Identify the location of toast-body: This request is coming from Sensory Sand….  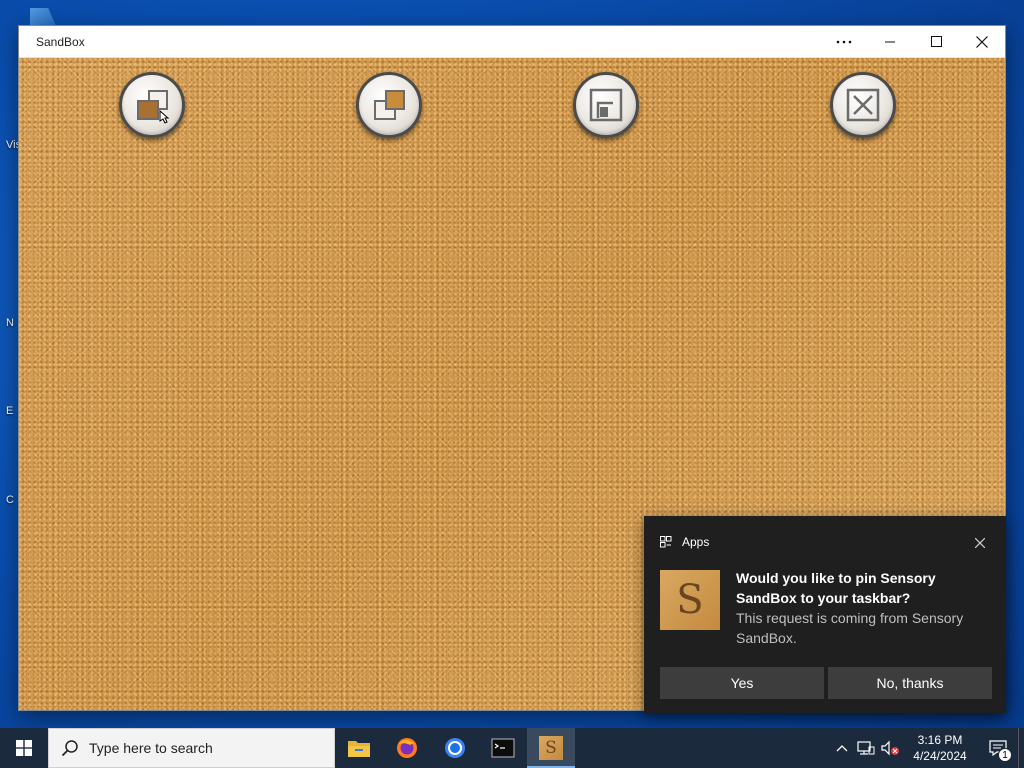
(850, 628).